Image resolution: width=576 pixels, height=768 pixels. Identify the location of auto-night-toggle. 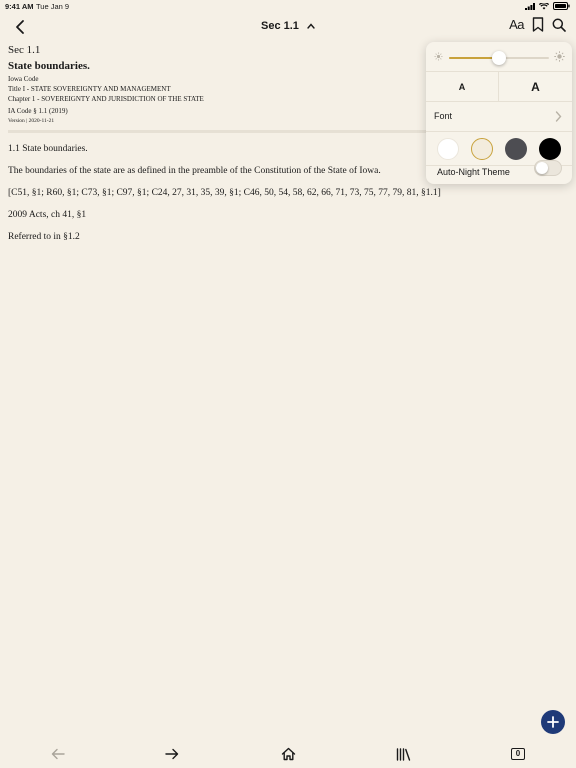
(548, 168).